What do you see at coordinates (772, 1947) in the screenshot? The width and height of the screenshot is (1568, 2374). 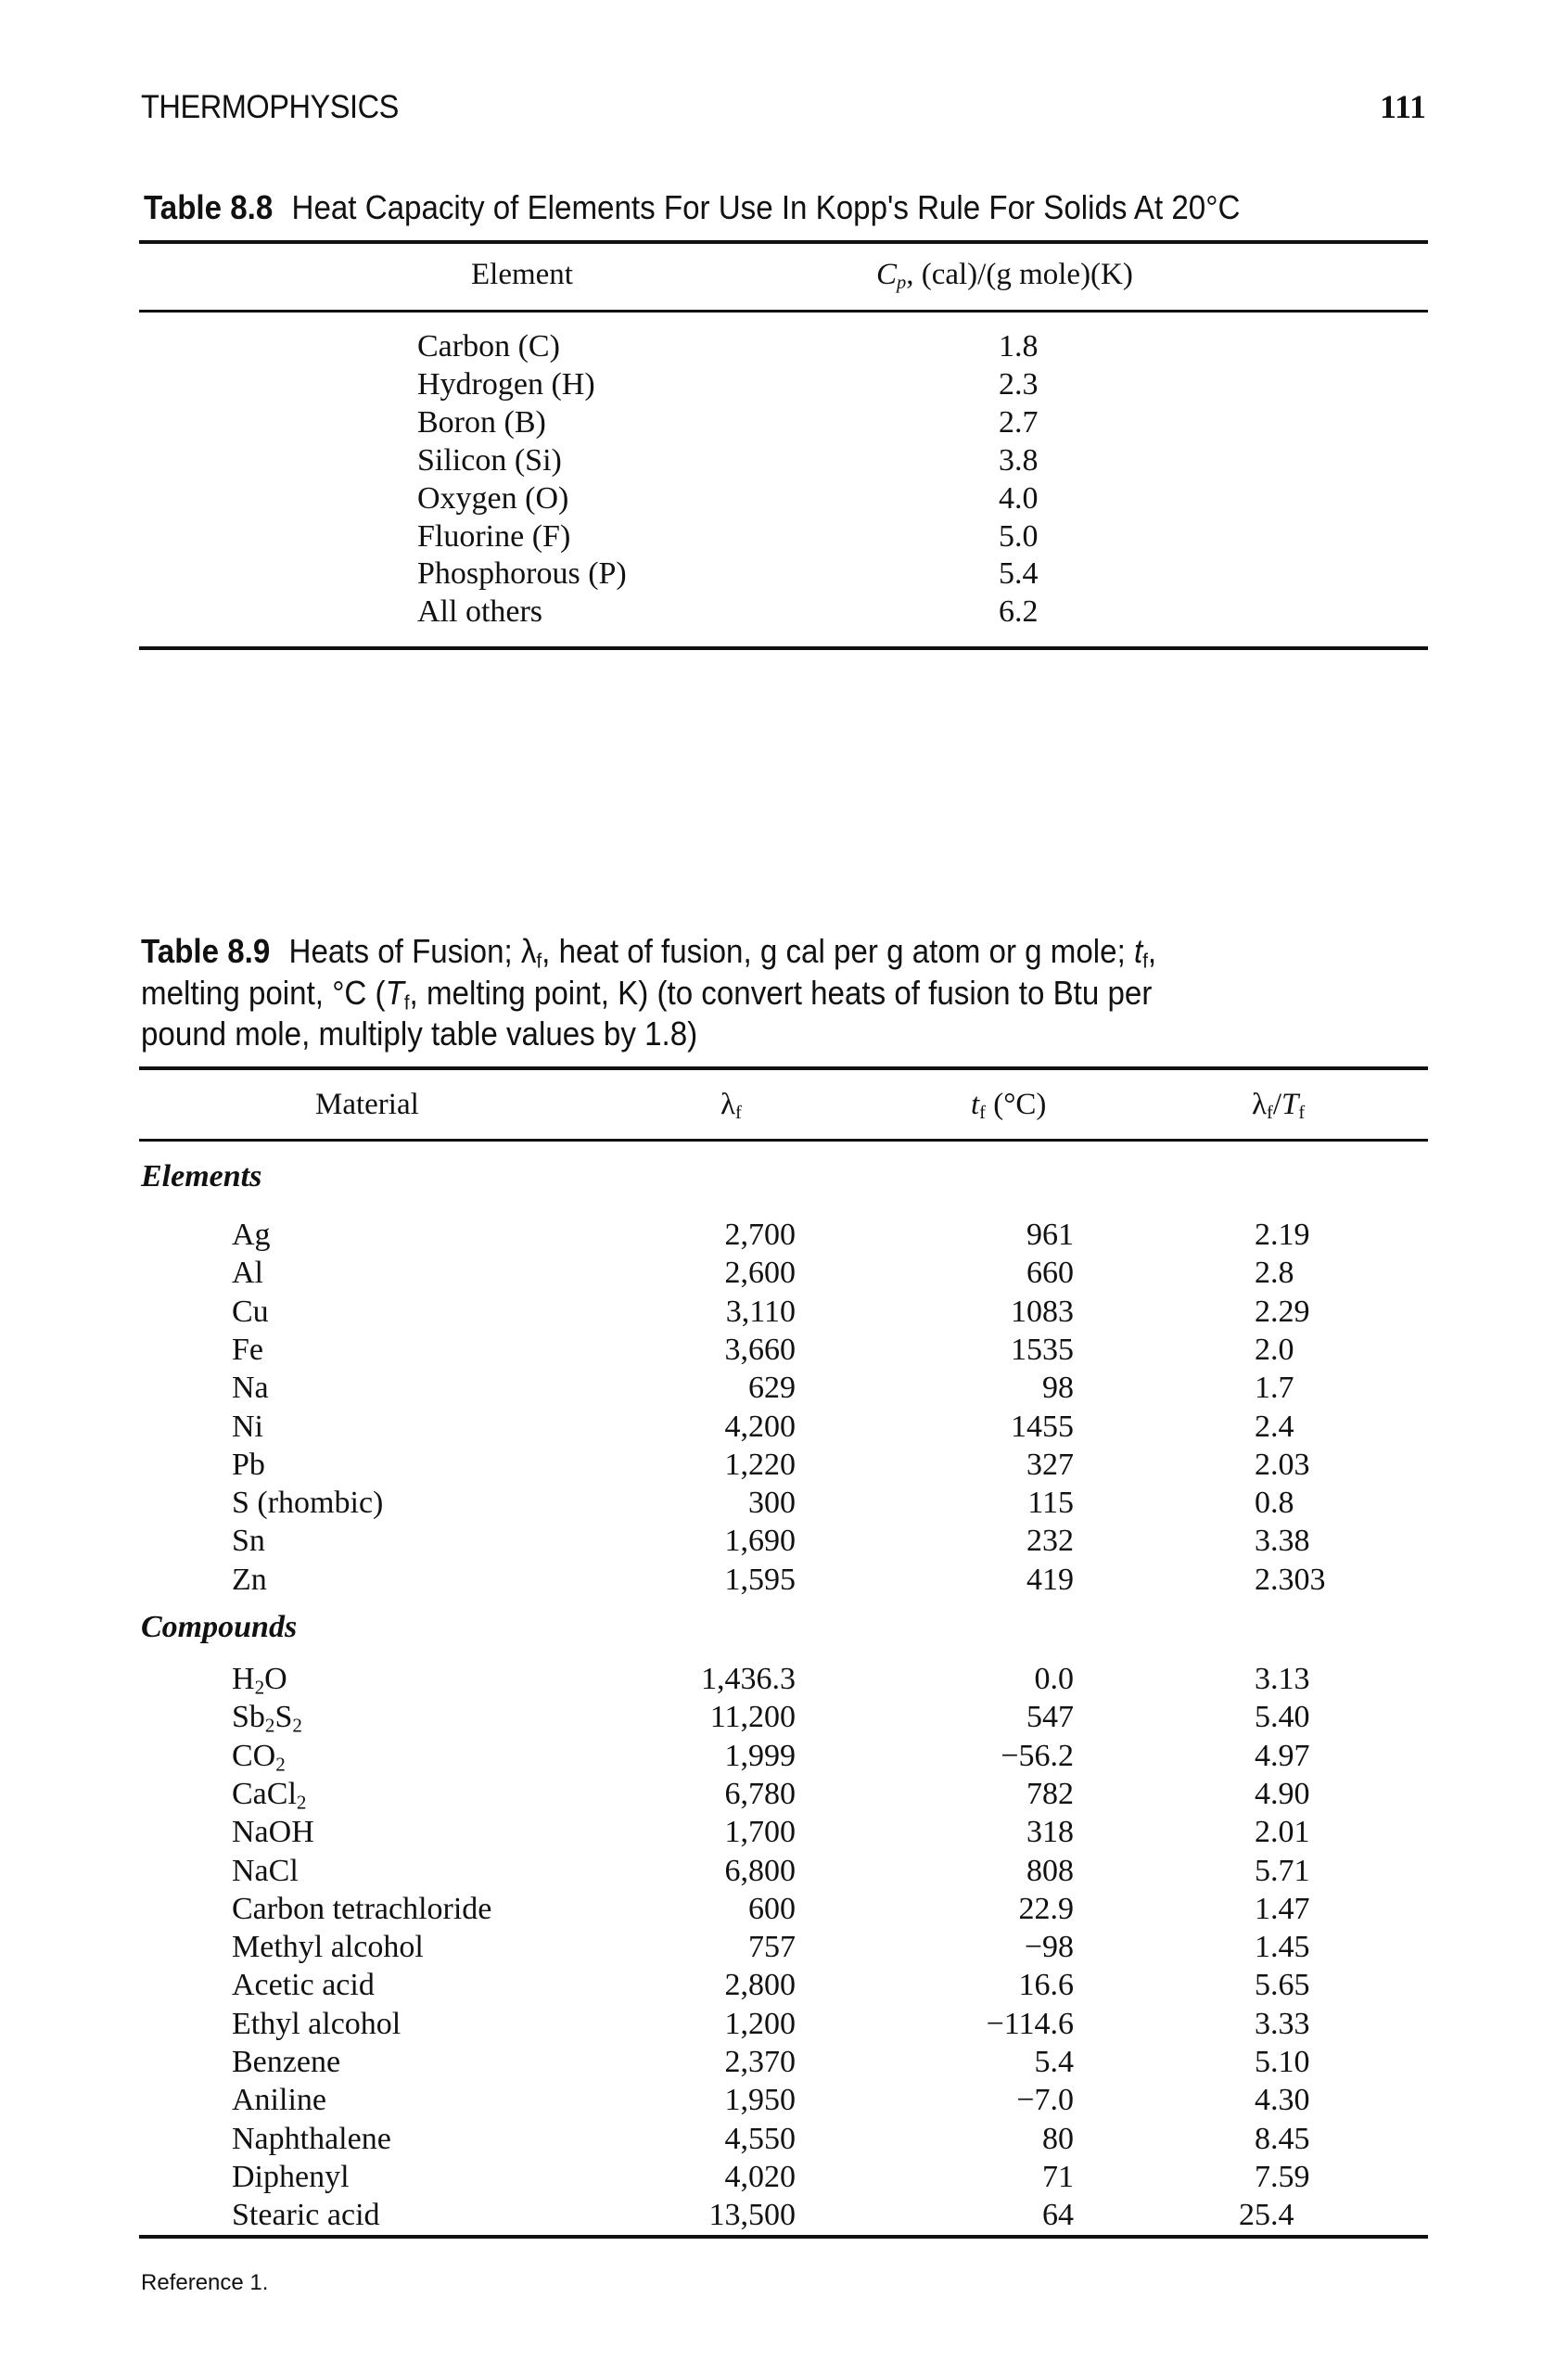 I see `heat-of-fusion-value: 757` at bounding box center [772, 1947].